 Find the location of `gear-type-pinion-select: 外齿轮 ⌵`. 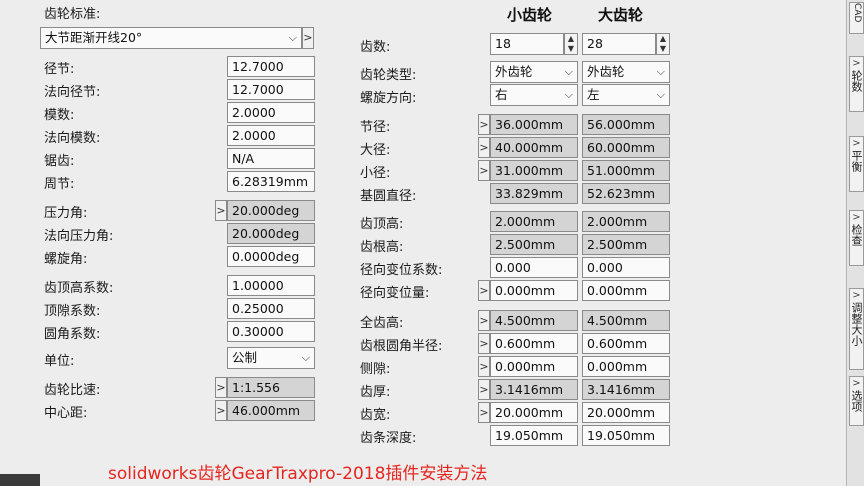

gear-type-pinion-select: 外齿轮 ⌵ is located at coordinates (534, 72).